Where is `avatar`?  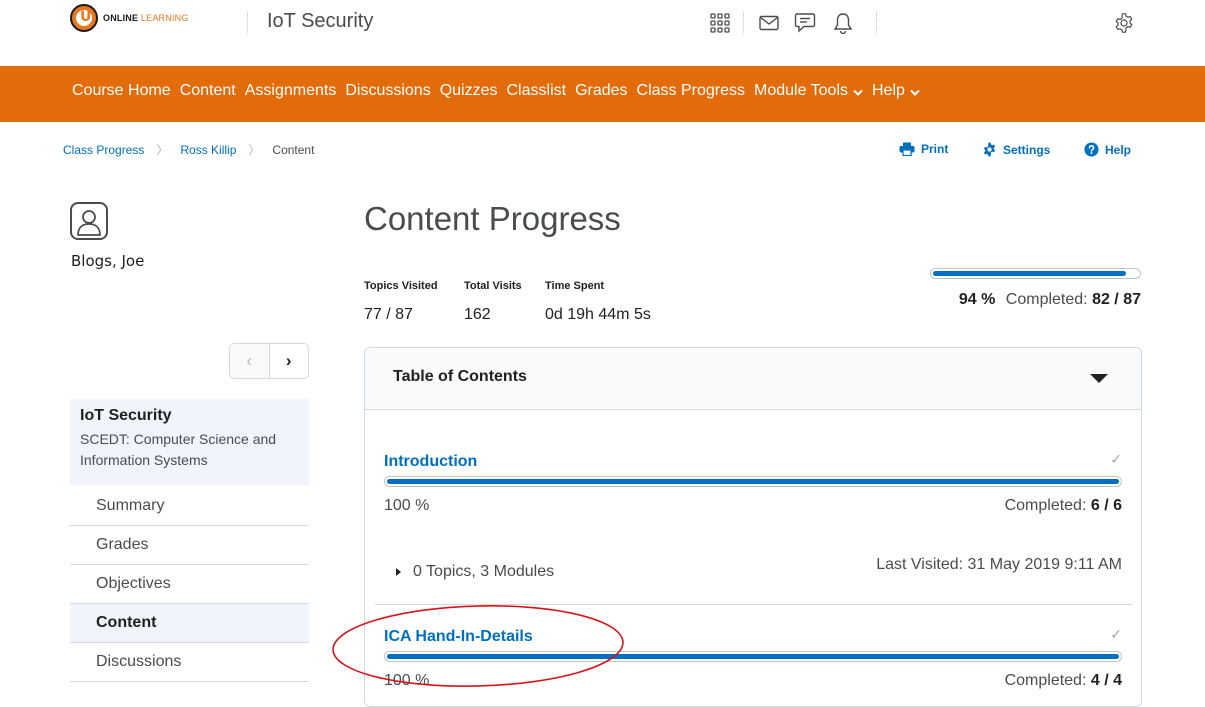
avatar is located at coordinates (89, 221).